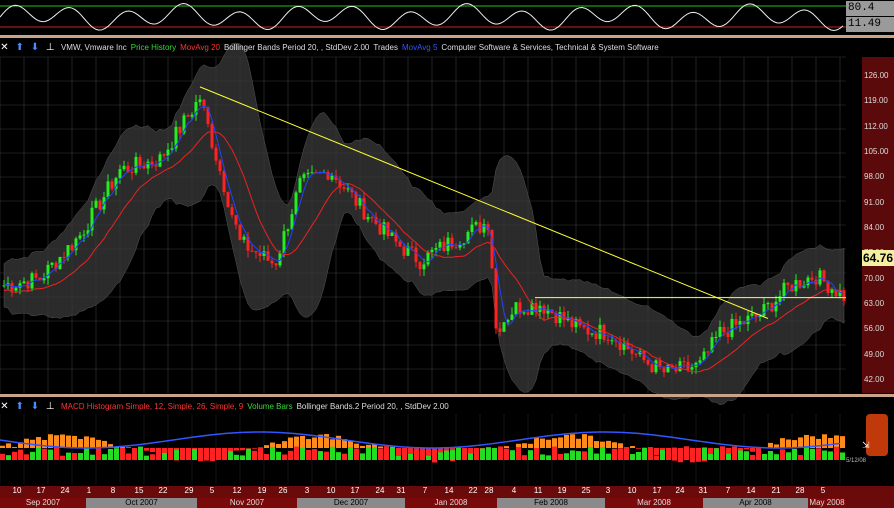  I want to click on month-label: Dec 2007, so click(351, 503).